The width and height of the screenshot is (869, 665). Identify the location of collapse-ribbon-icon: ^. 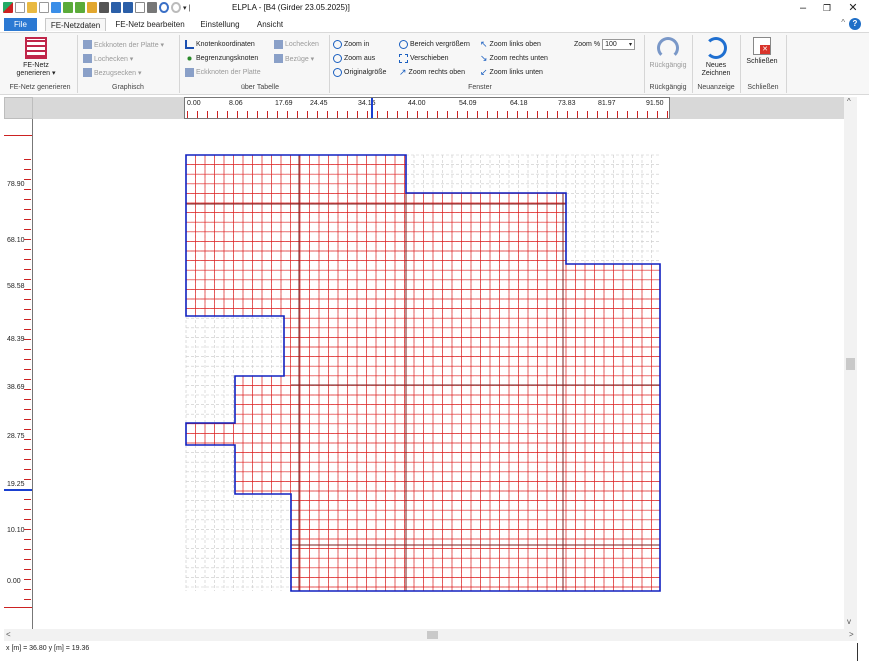
(843, 22).